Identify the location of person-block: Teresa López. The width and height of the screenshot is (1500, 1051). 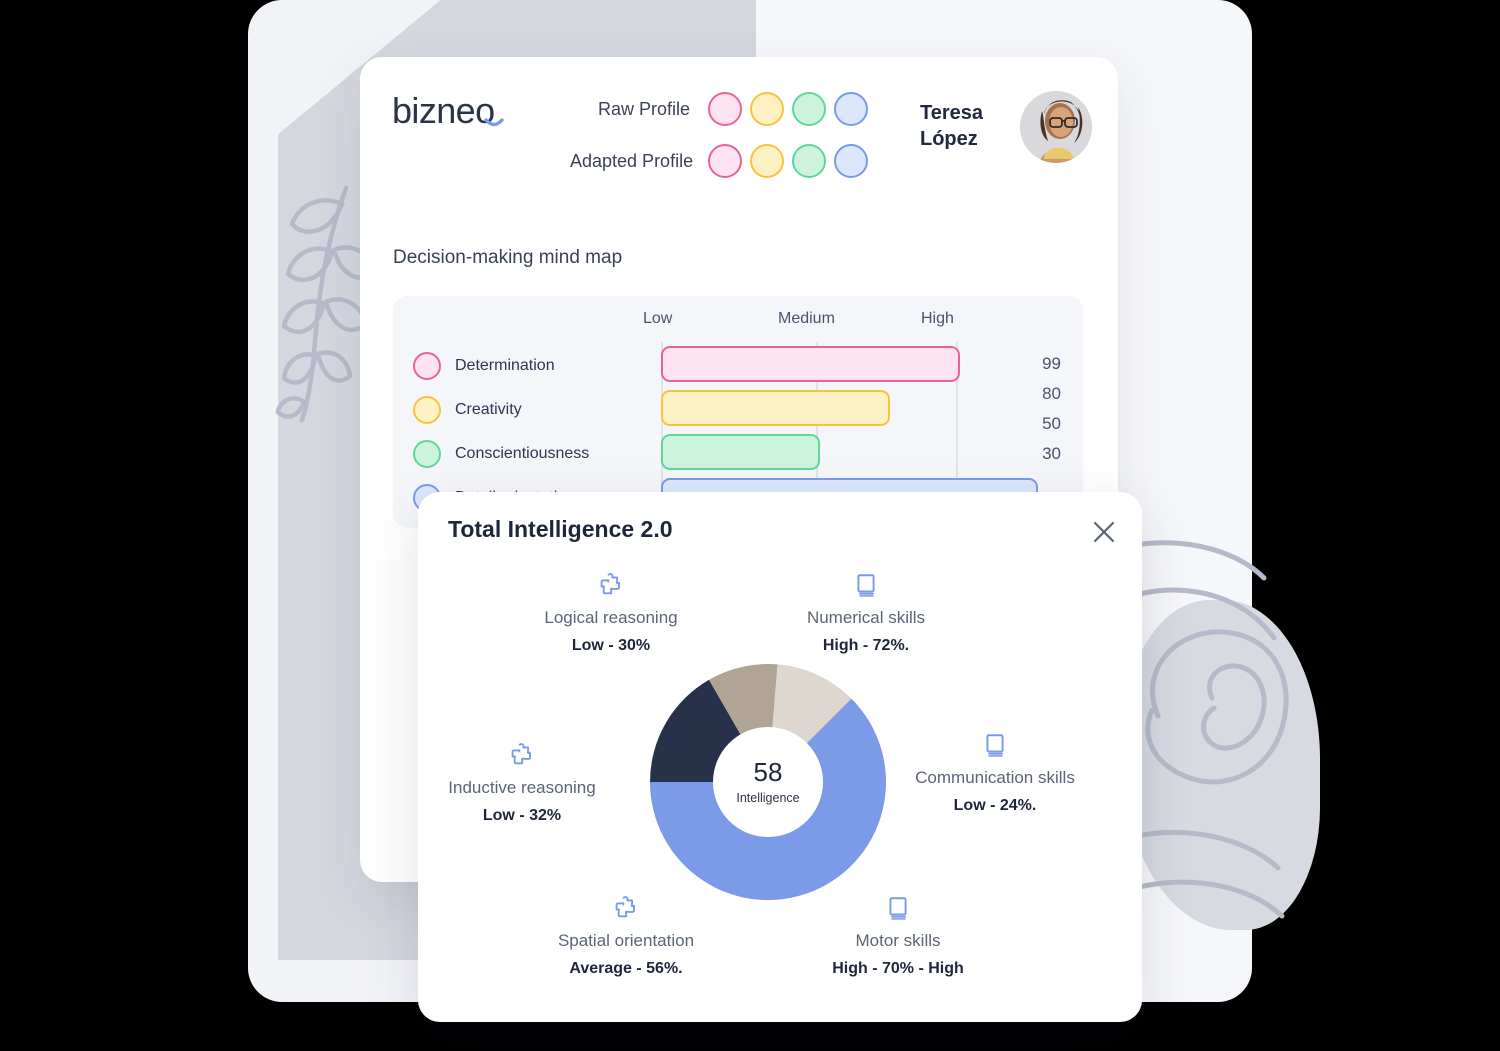
(1006, 127).